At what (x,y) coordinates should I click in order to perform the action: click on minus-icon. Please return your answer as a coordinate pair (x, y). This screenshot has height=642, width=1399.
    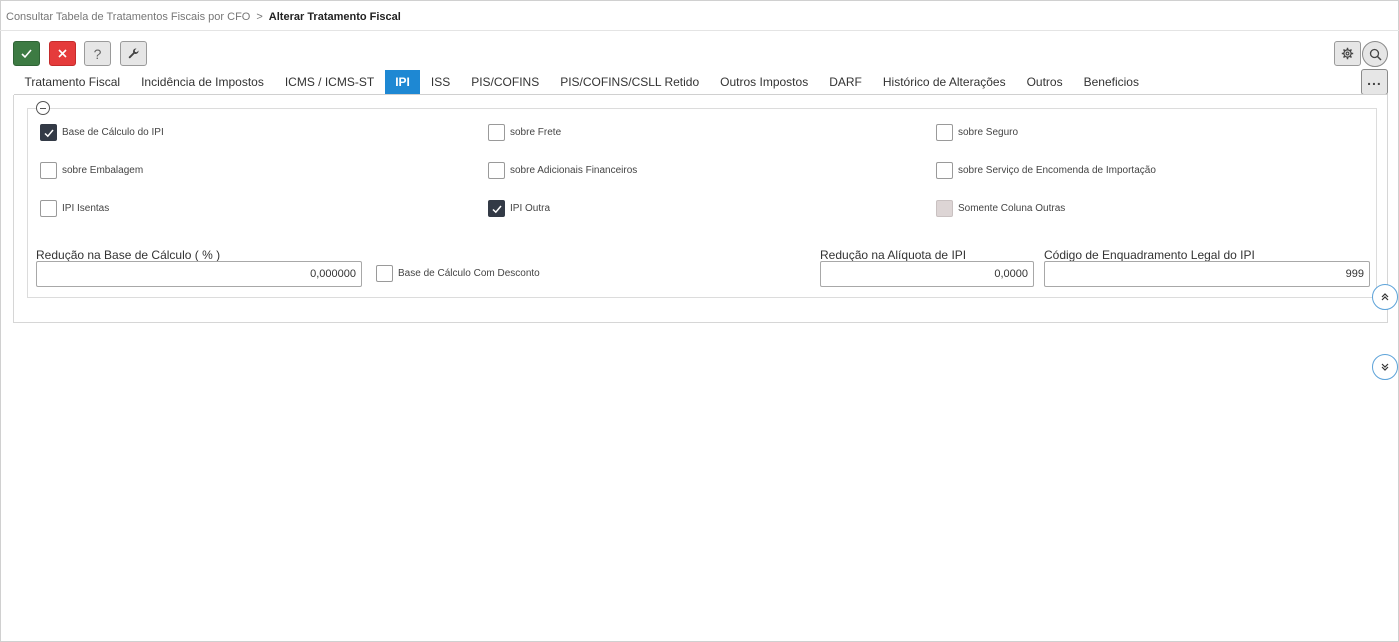
    Looking at the image, I should click on (43, 108).